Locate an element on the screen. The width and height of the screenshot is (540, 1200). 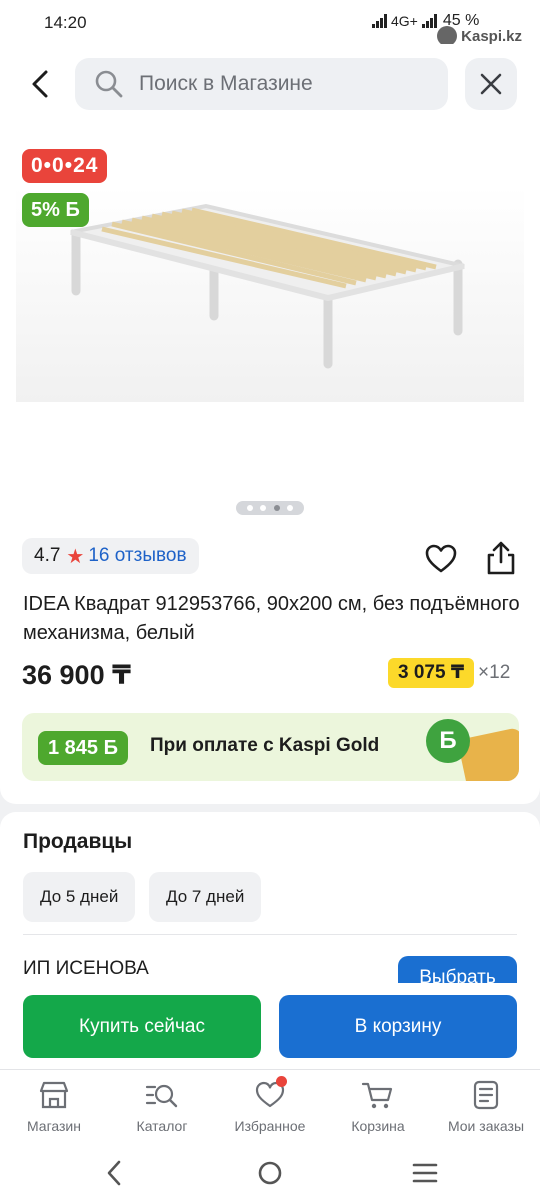
top-bar: Поиск в Магазине is located at coordinates (270, 86).